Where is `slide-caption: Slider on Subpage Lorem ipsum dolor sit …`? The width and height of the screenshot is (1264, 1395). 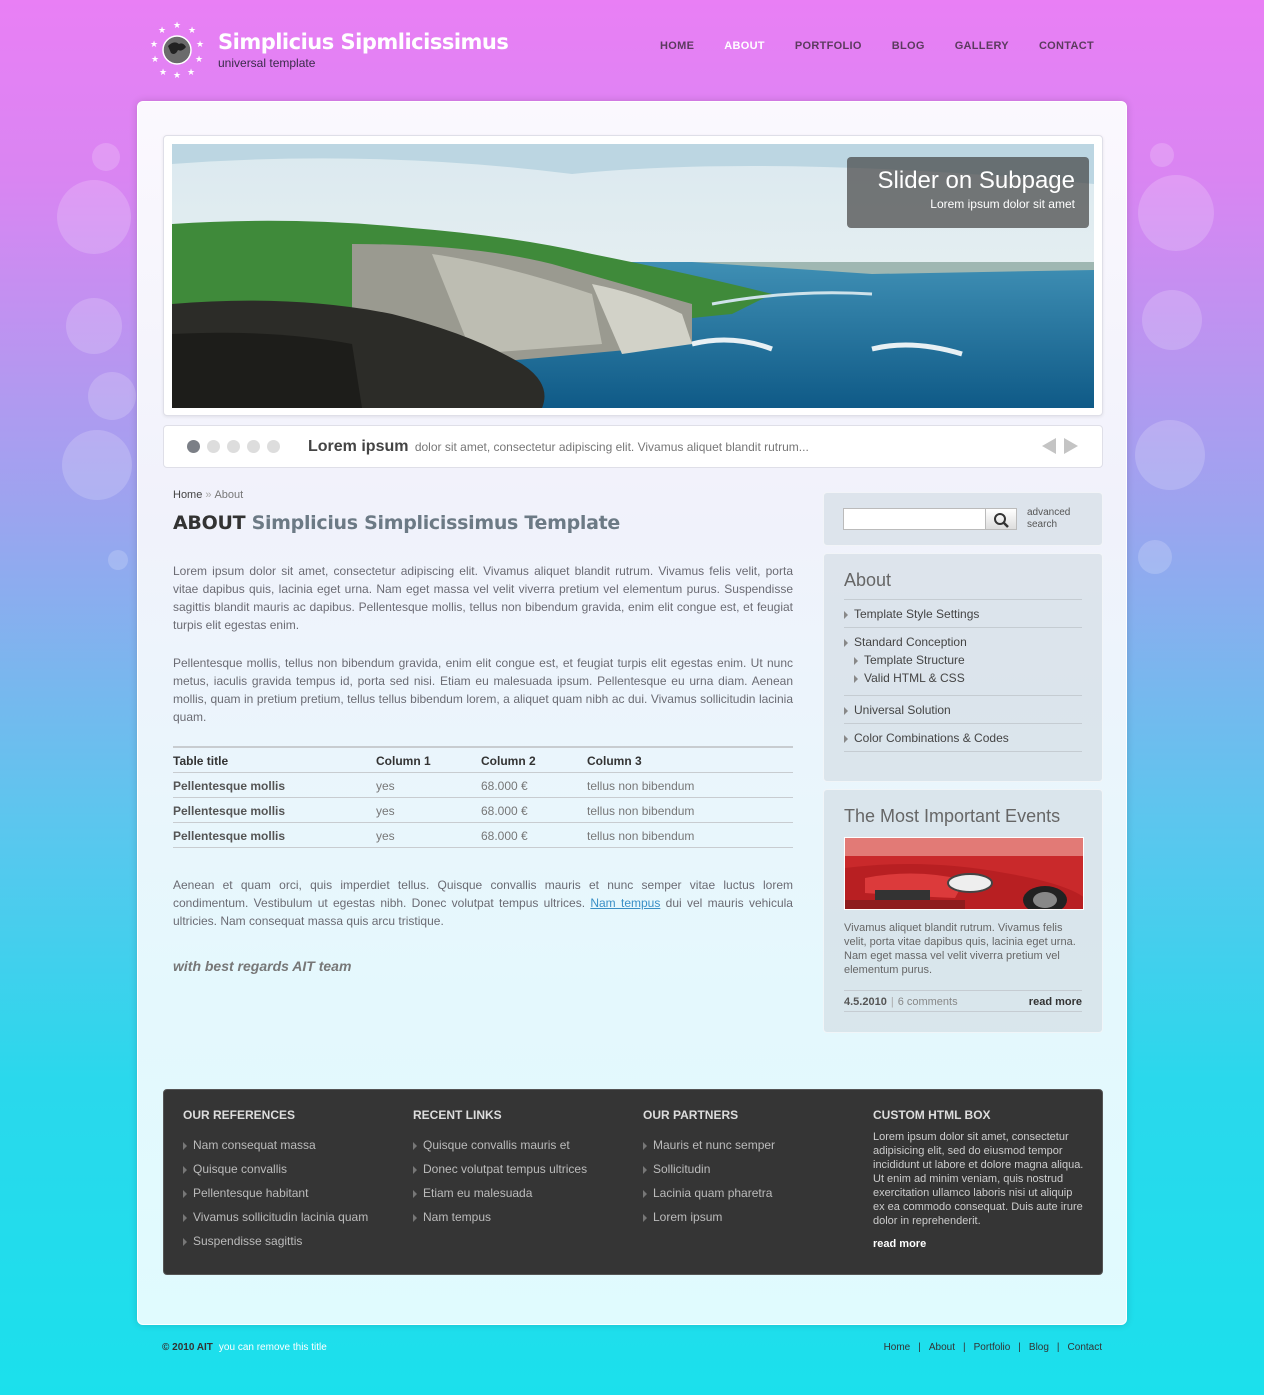
slide-caption: Slider on Subpage Lorem ipsum dolor sit … is located at coordinates (968, 192).